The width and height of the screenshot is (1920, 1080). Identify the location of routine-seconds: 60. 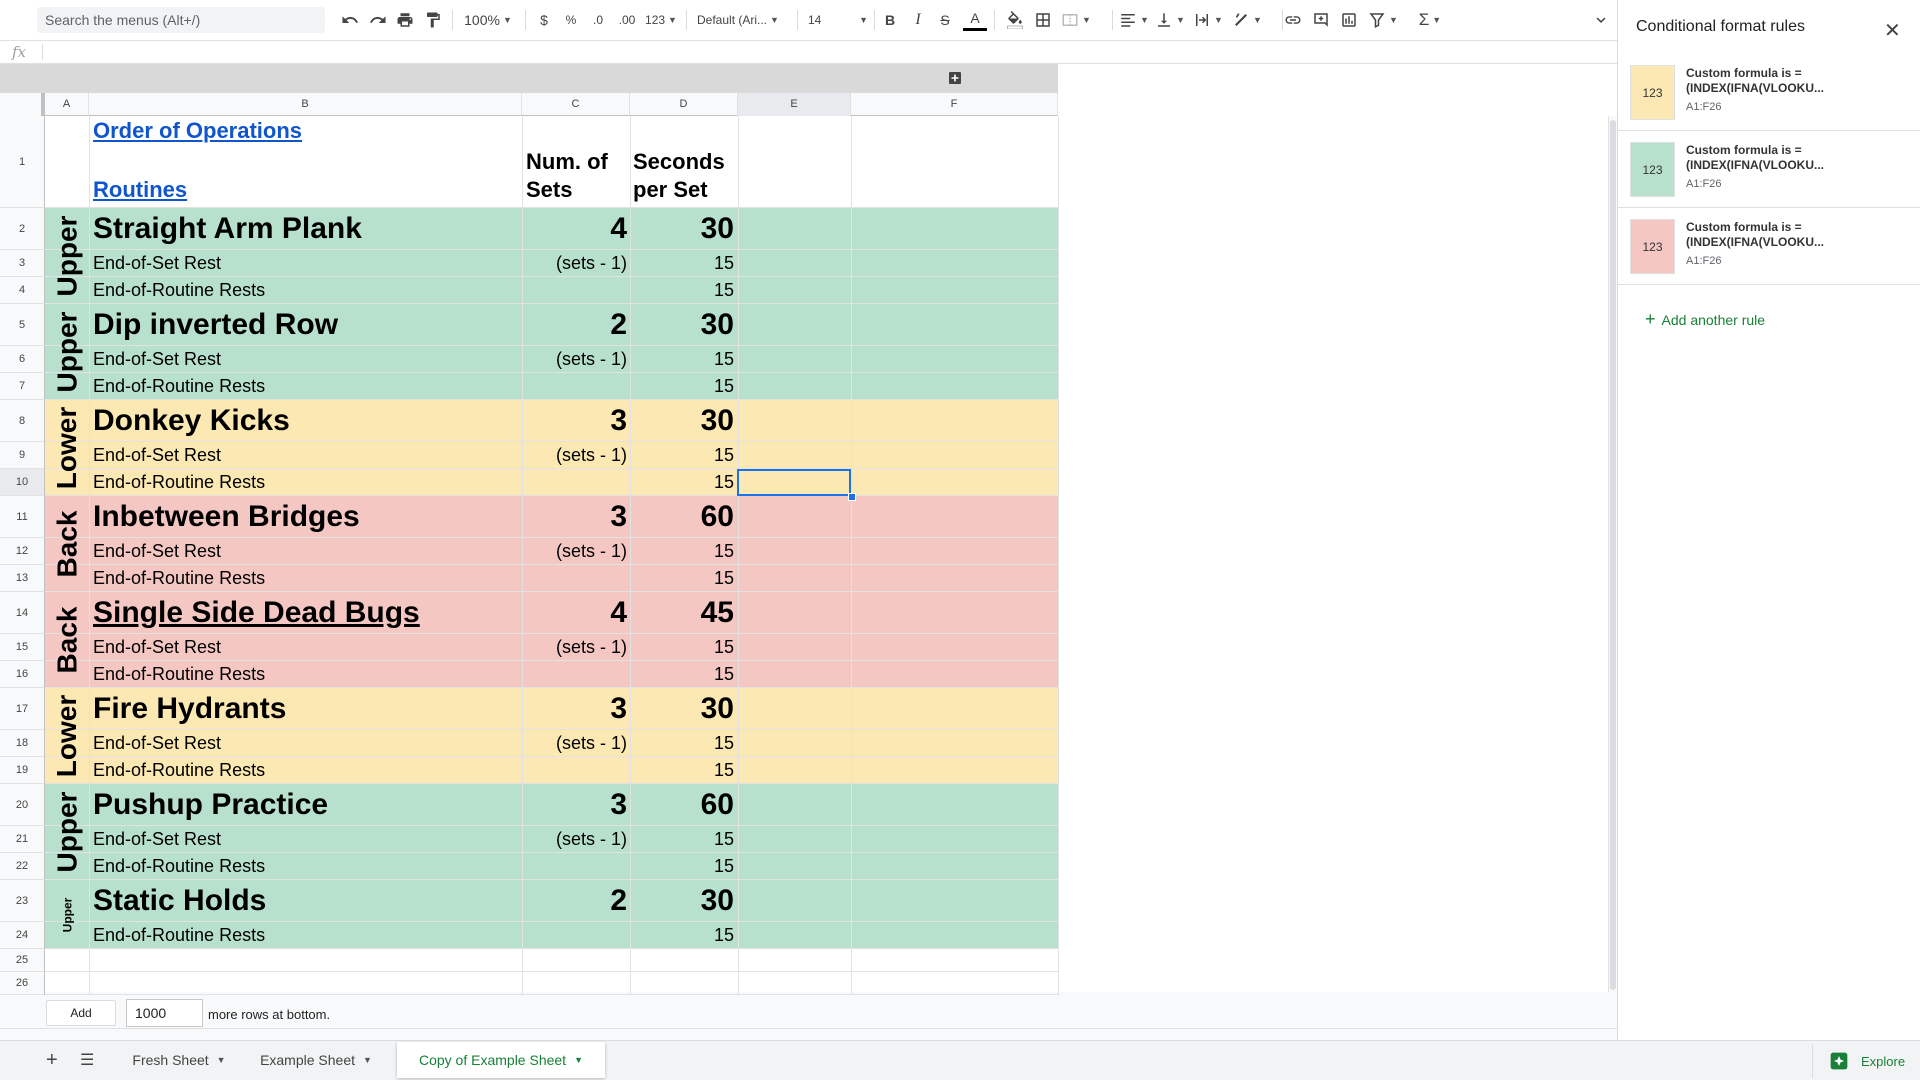
(682, 805).